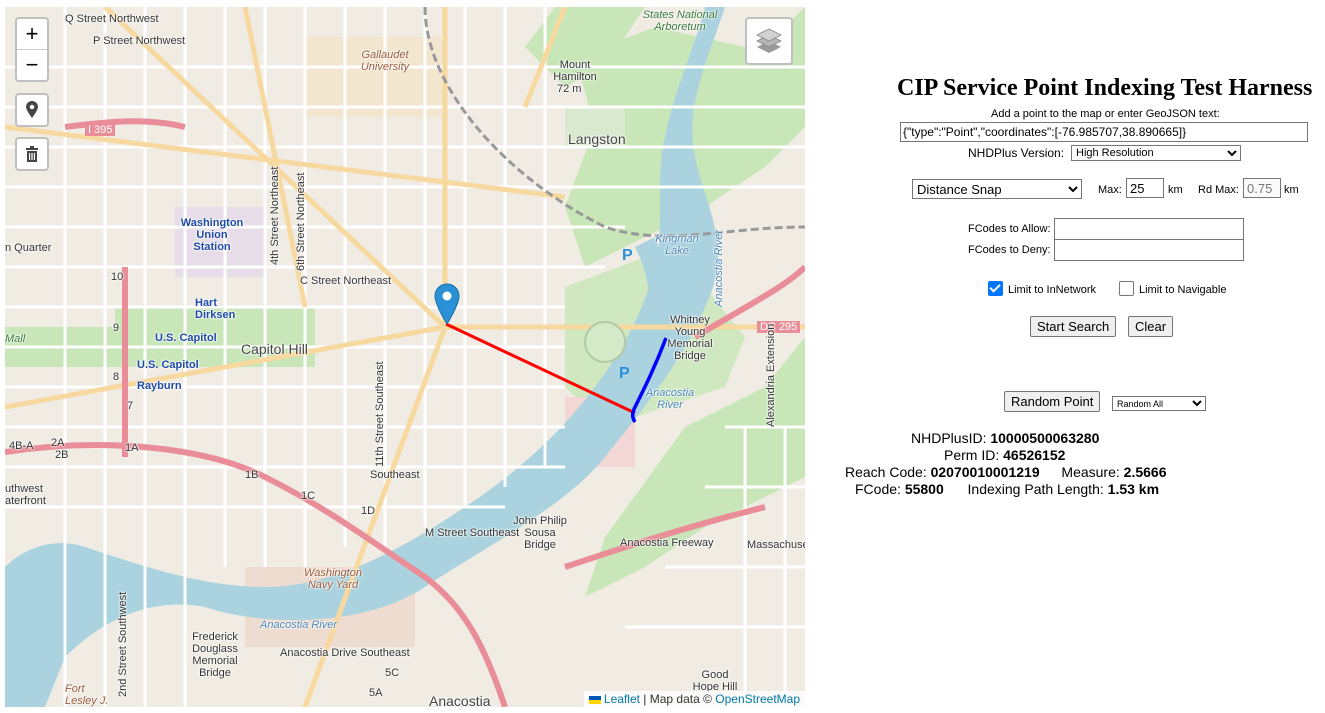 The image size is (1325, 713). I want to click on marker-icon, so click(32, 109).